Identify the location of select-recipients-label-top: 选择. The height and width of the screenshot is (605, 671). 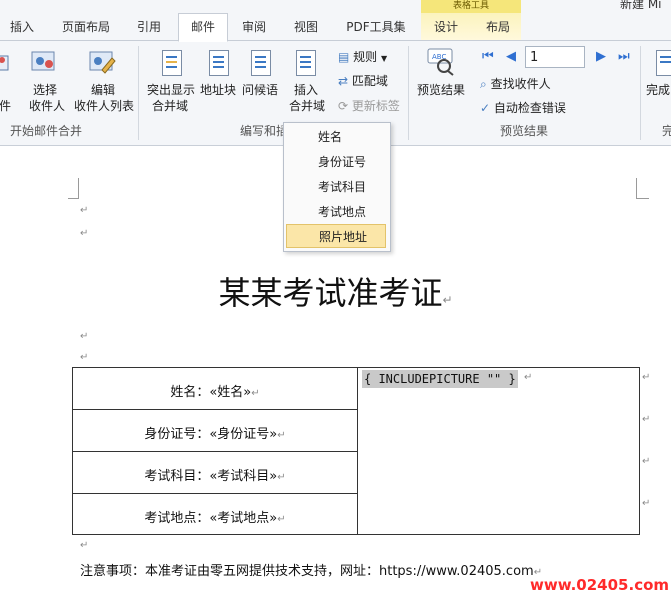
(44, 90).